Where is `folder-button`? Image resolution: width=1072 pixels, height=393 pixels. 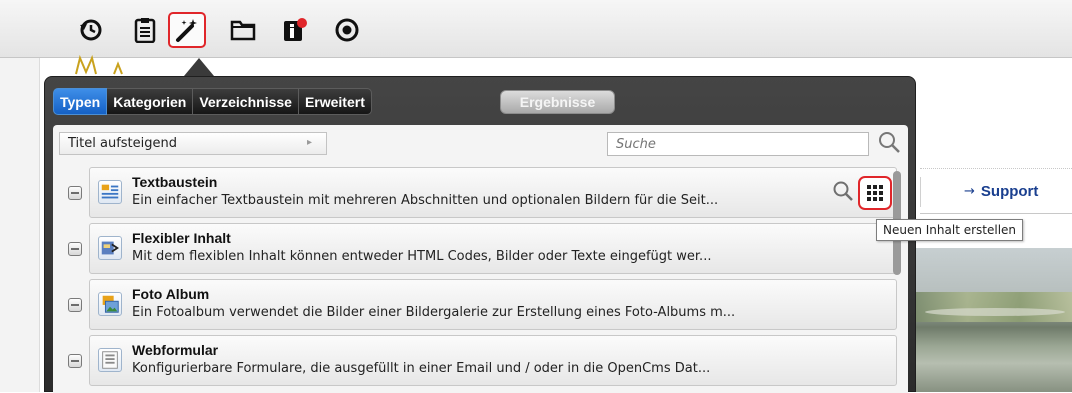
folder-button is located at coordinates (243, 30).